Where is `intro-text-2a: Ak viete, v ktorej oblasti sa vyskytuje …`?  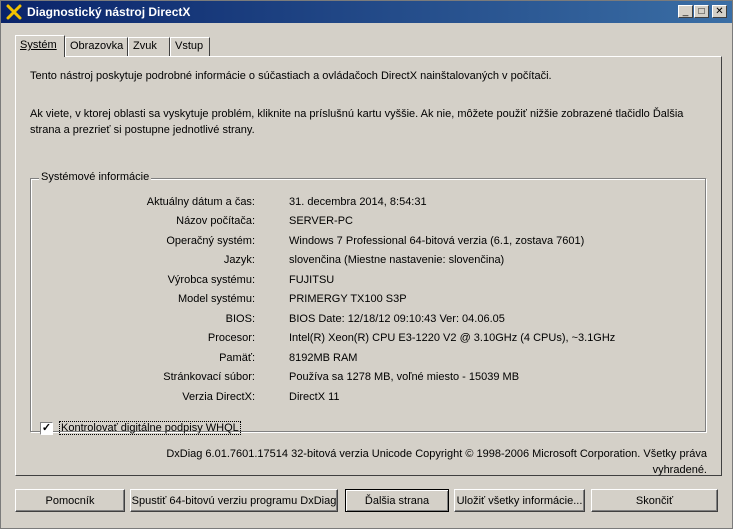
intro-text-2a: Ak viete, v ktorej oblasti sa vyskytuje … is located at coordinates (357, 114).